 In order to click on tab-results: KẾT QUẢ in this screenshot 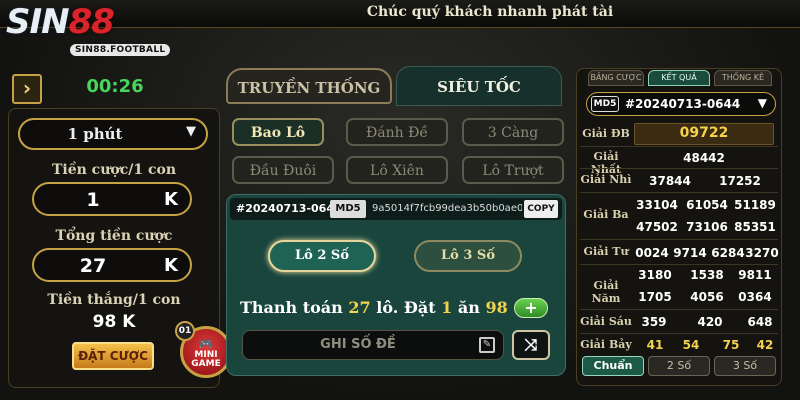, I will do `click(679, 78)`.